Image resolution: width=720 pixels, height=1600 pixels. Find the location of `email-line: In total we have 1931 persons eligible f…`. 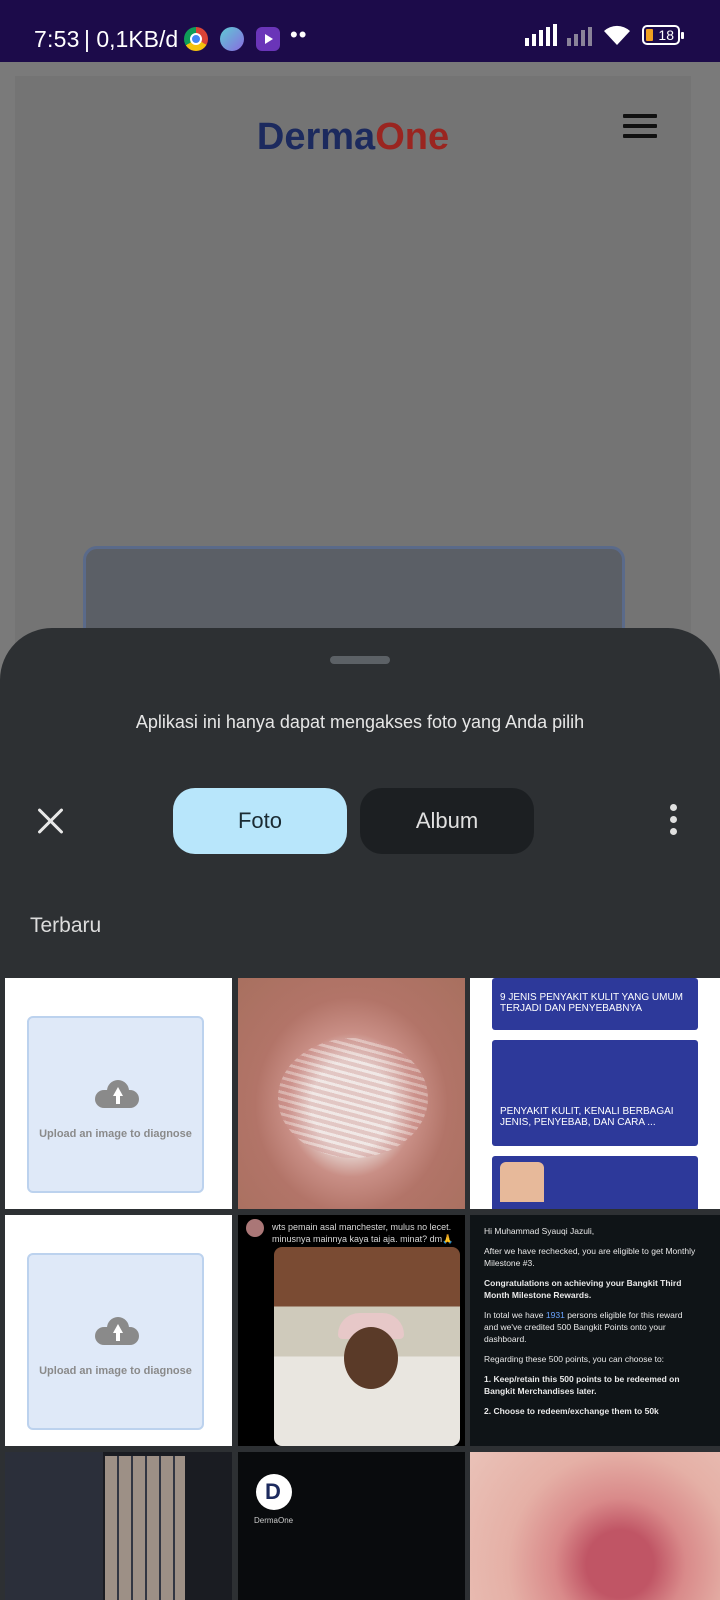

email-line: In total we have 1931 persons eligible f… is located at coordinates (583, 1327).